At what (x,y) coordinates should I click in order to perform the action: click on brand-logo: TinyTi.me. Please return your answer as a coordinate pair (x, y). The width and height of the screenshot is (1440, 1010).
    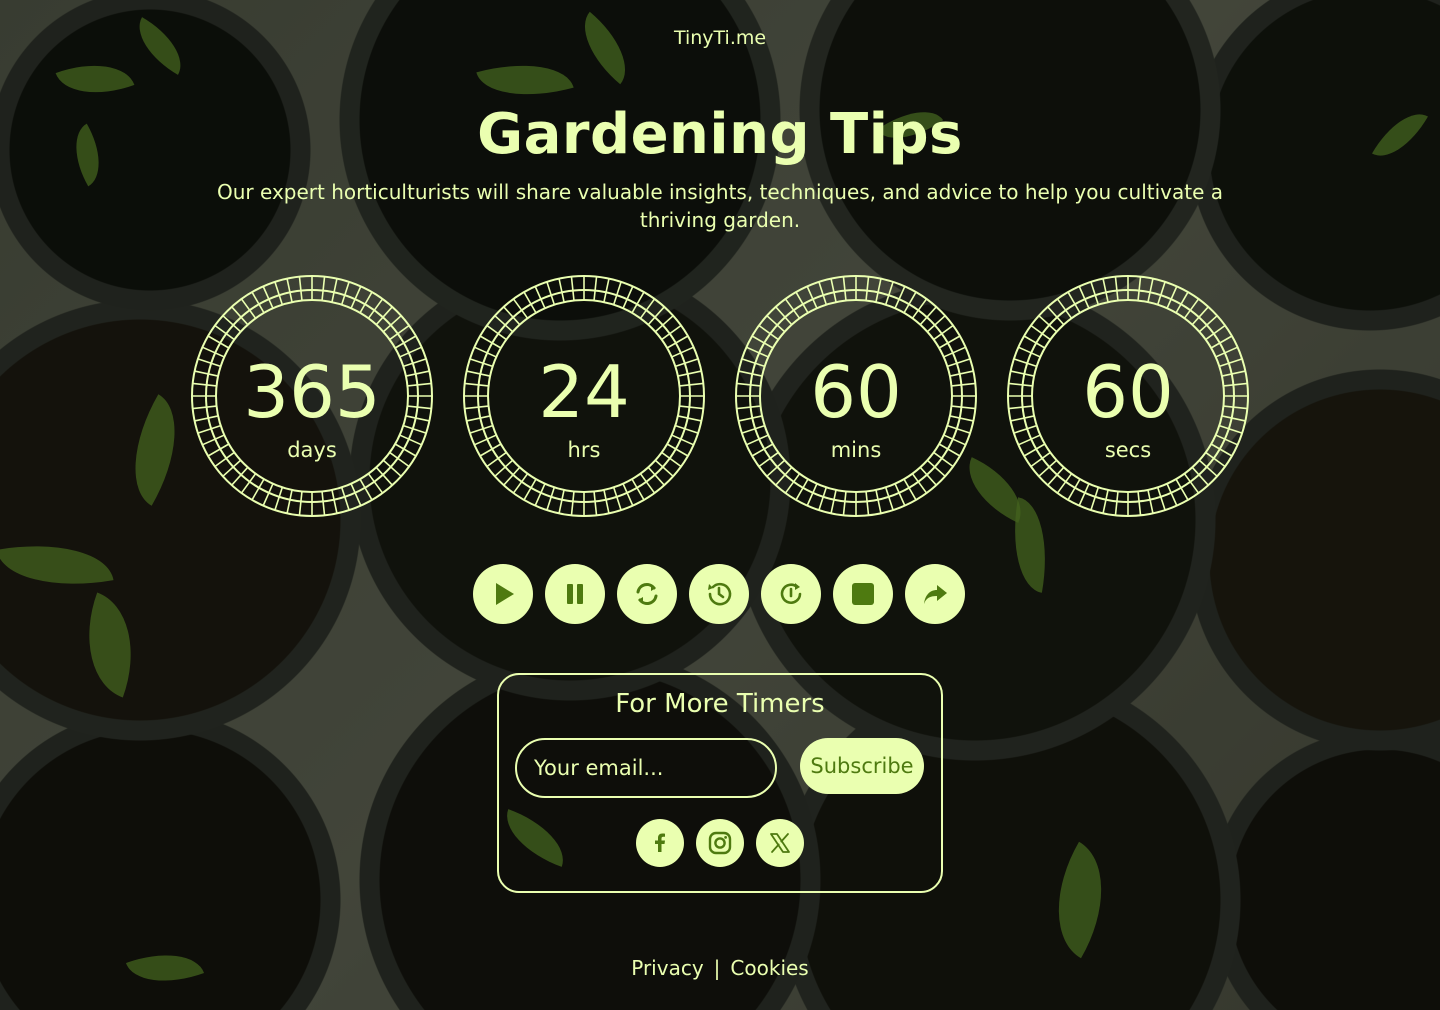
    Looking at the image, I should click on (720, 38).